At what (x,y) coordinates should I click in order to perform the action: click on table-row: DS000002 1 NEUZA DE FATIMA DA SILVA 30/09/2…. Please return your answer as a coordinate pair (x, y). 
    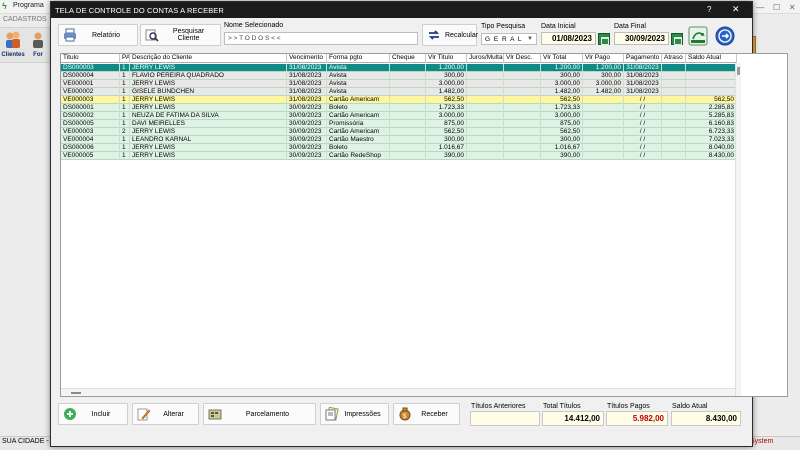
    Looking at the image, I should click on (399, 116).